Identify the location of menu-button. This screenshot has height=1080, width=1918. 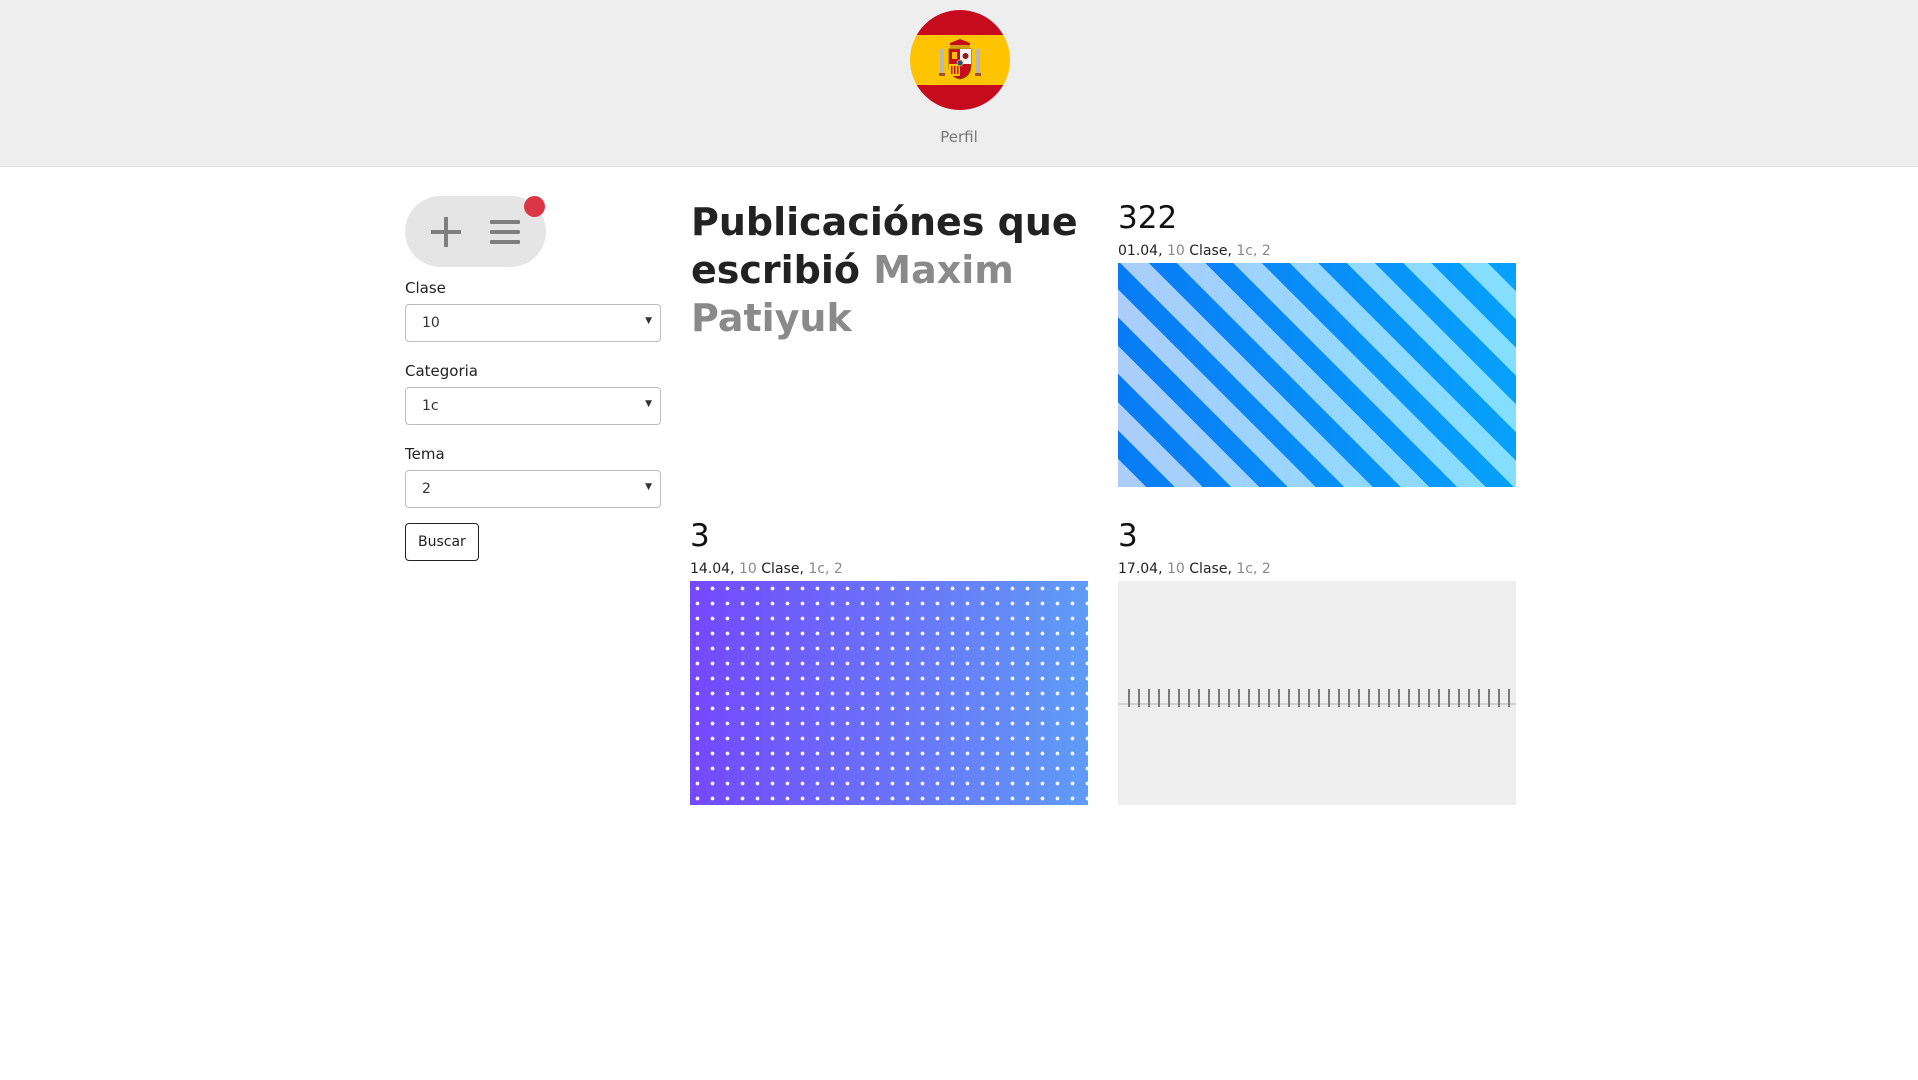
(505, 232).